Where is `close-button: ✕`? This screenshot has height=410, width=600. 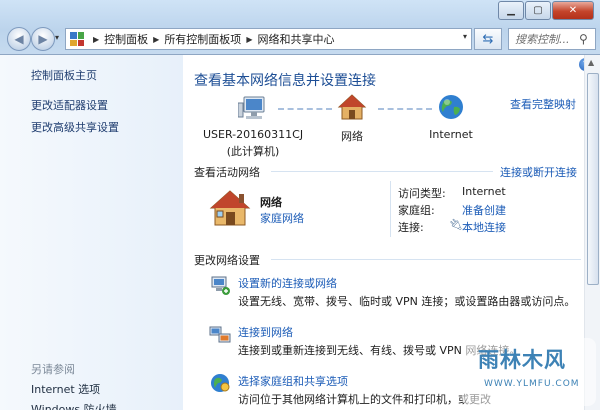
close-button: ✕ is located at coordinates (573, 10).